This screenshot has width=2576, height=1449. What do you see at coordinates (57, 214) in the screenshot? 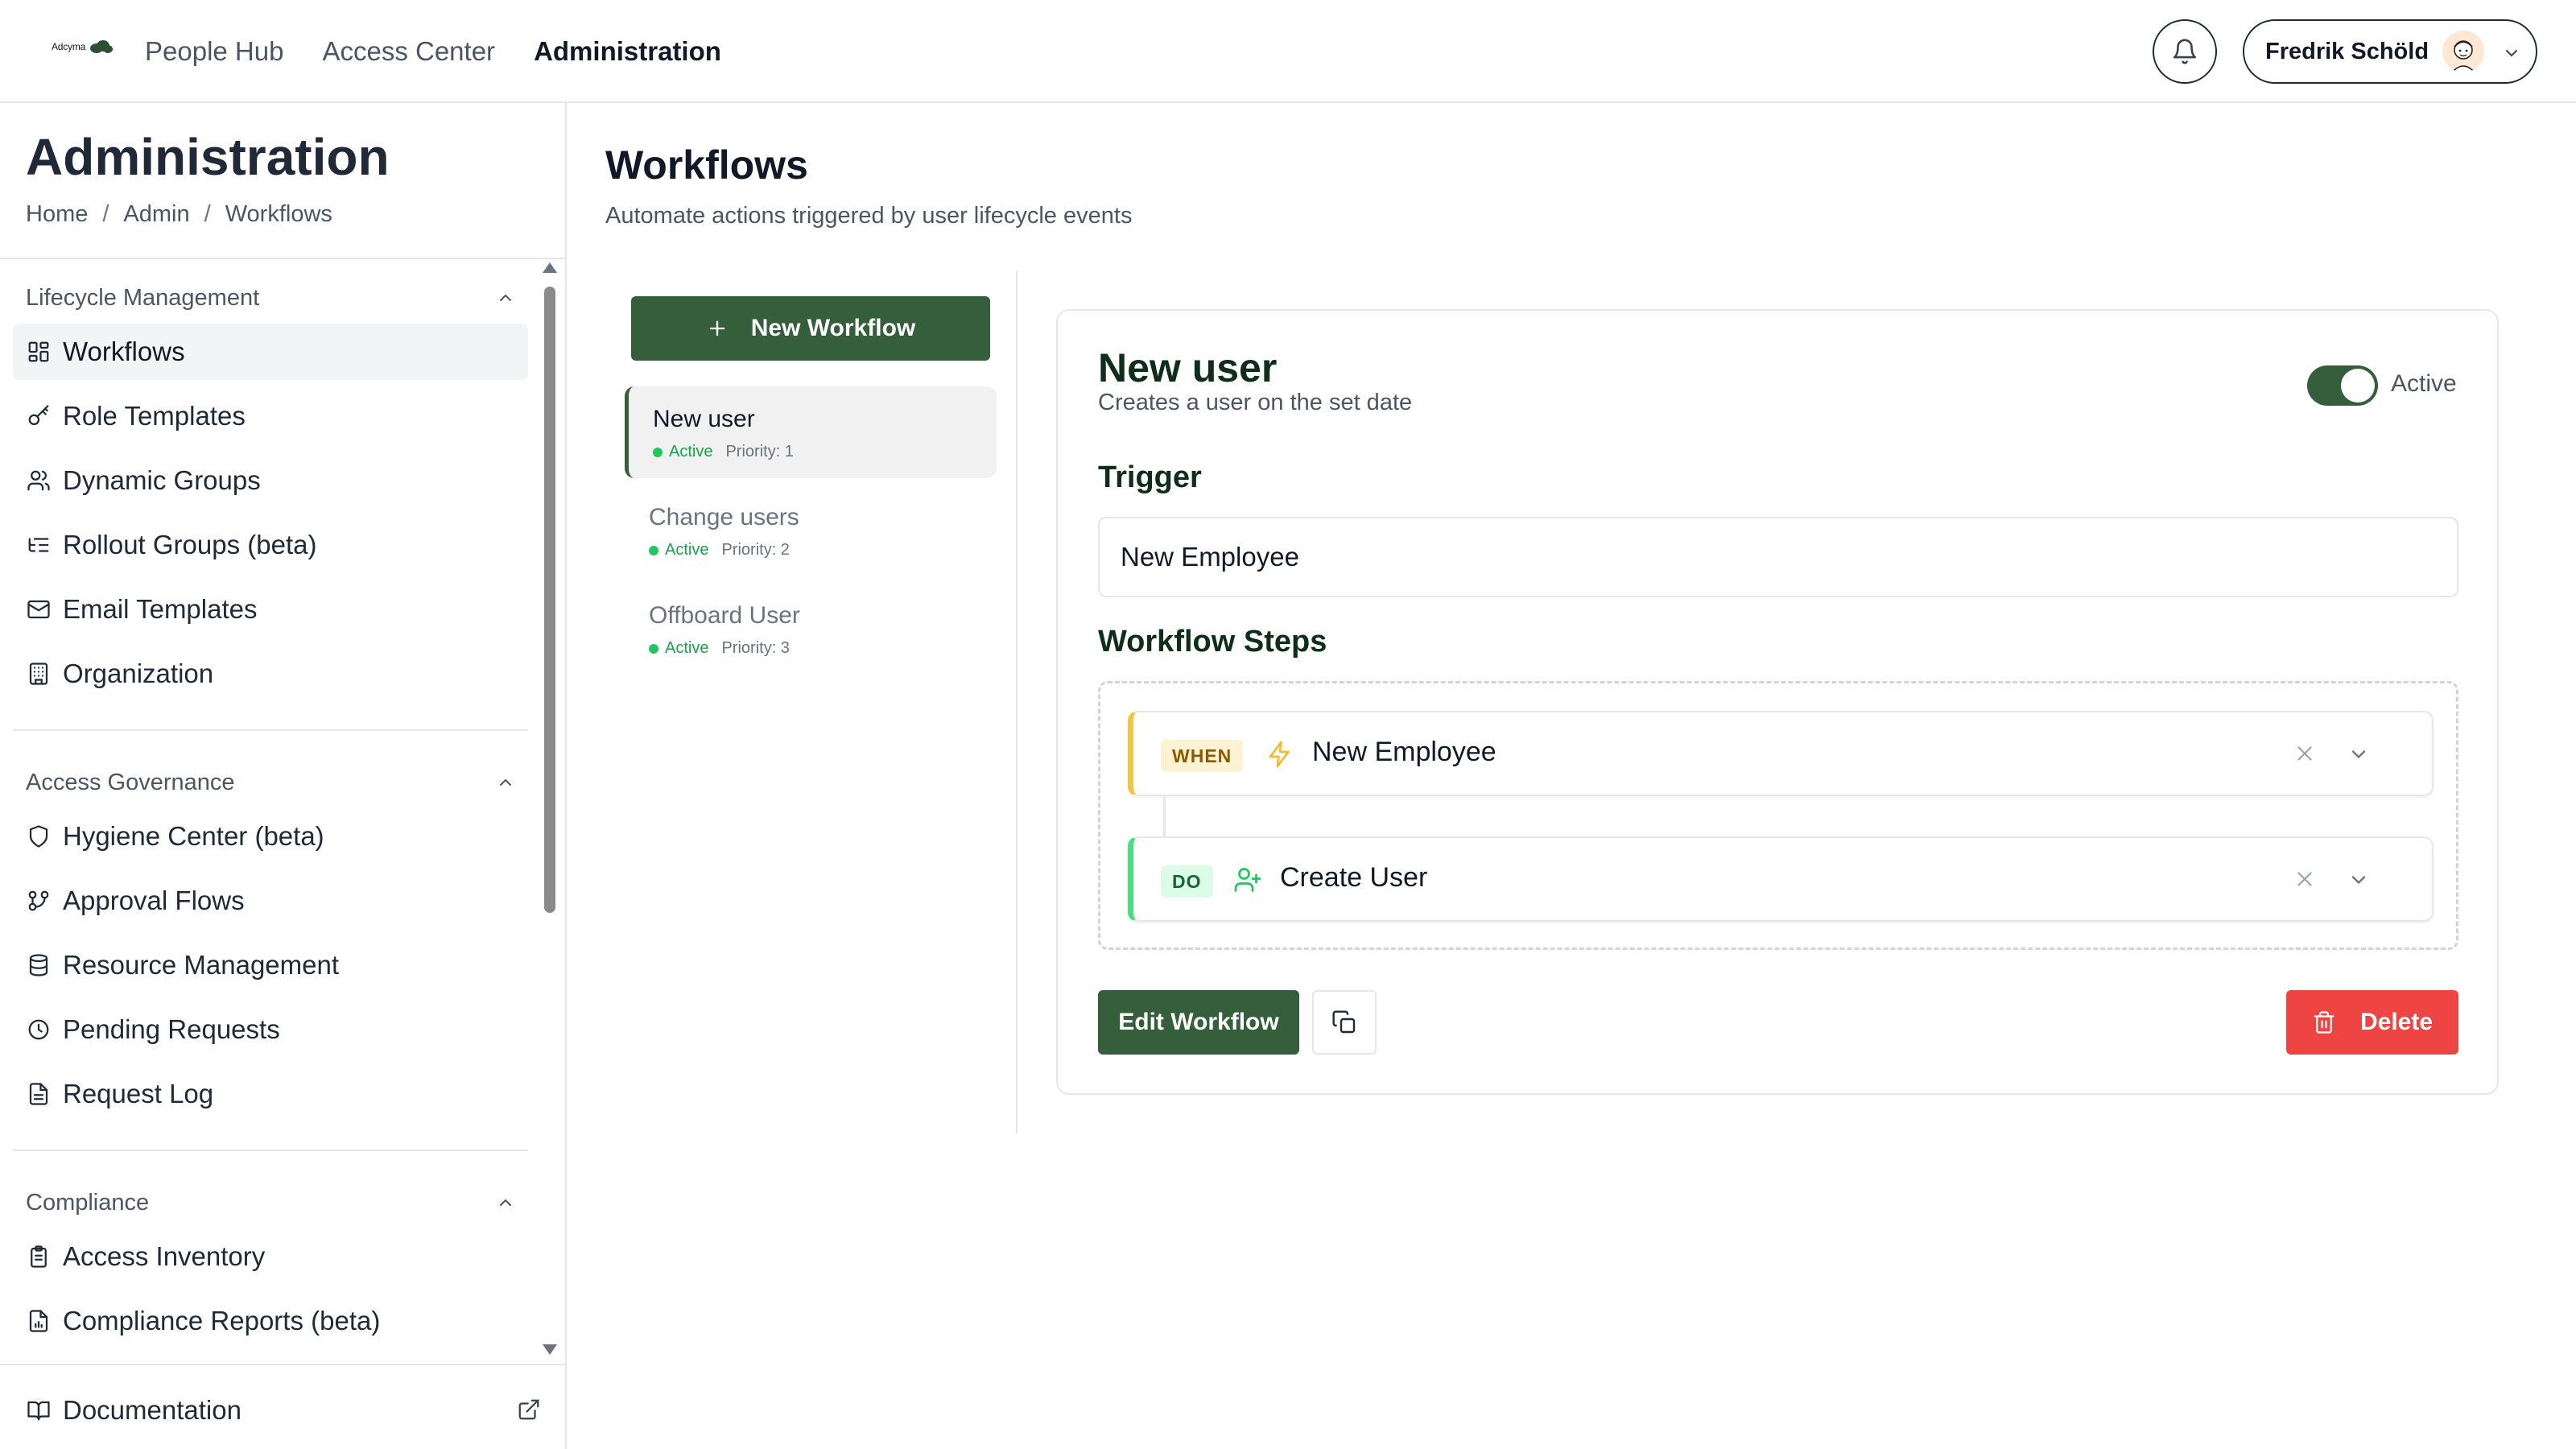
I see `breadcrumb-home: Home` at bounding box center [57, 214].